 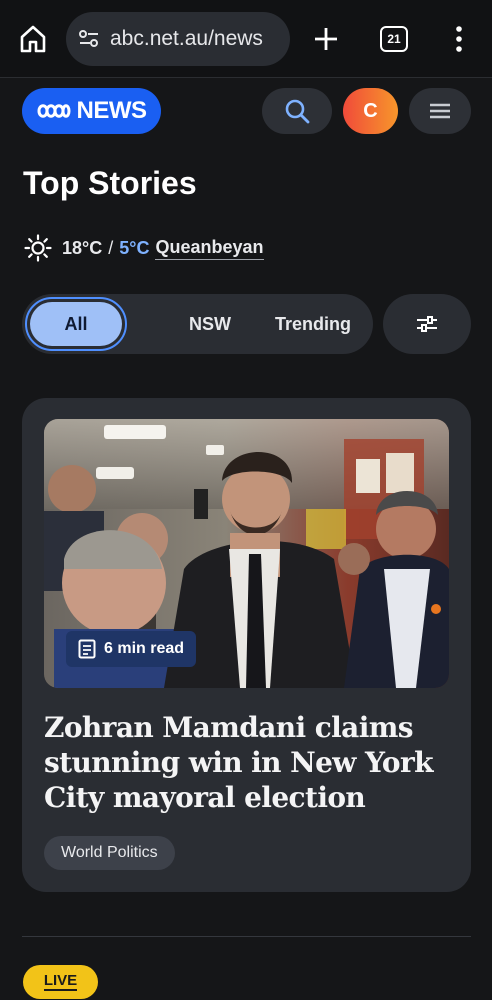 I want to click on account-avatar: C, so click(x=370, y=111).